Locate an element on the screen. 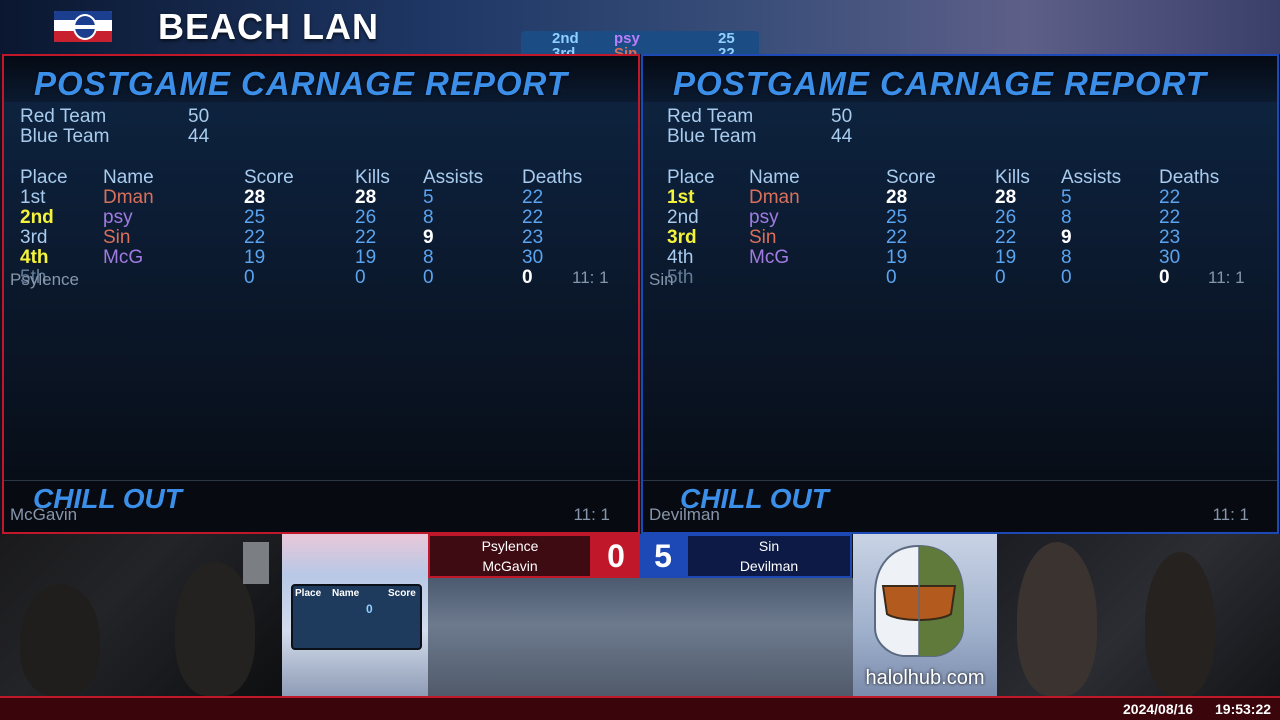  game-map-view is located at coordinates (640, 637).